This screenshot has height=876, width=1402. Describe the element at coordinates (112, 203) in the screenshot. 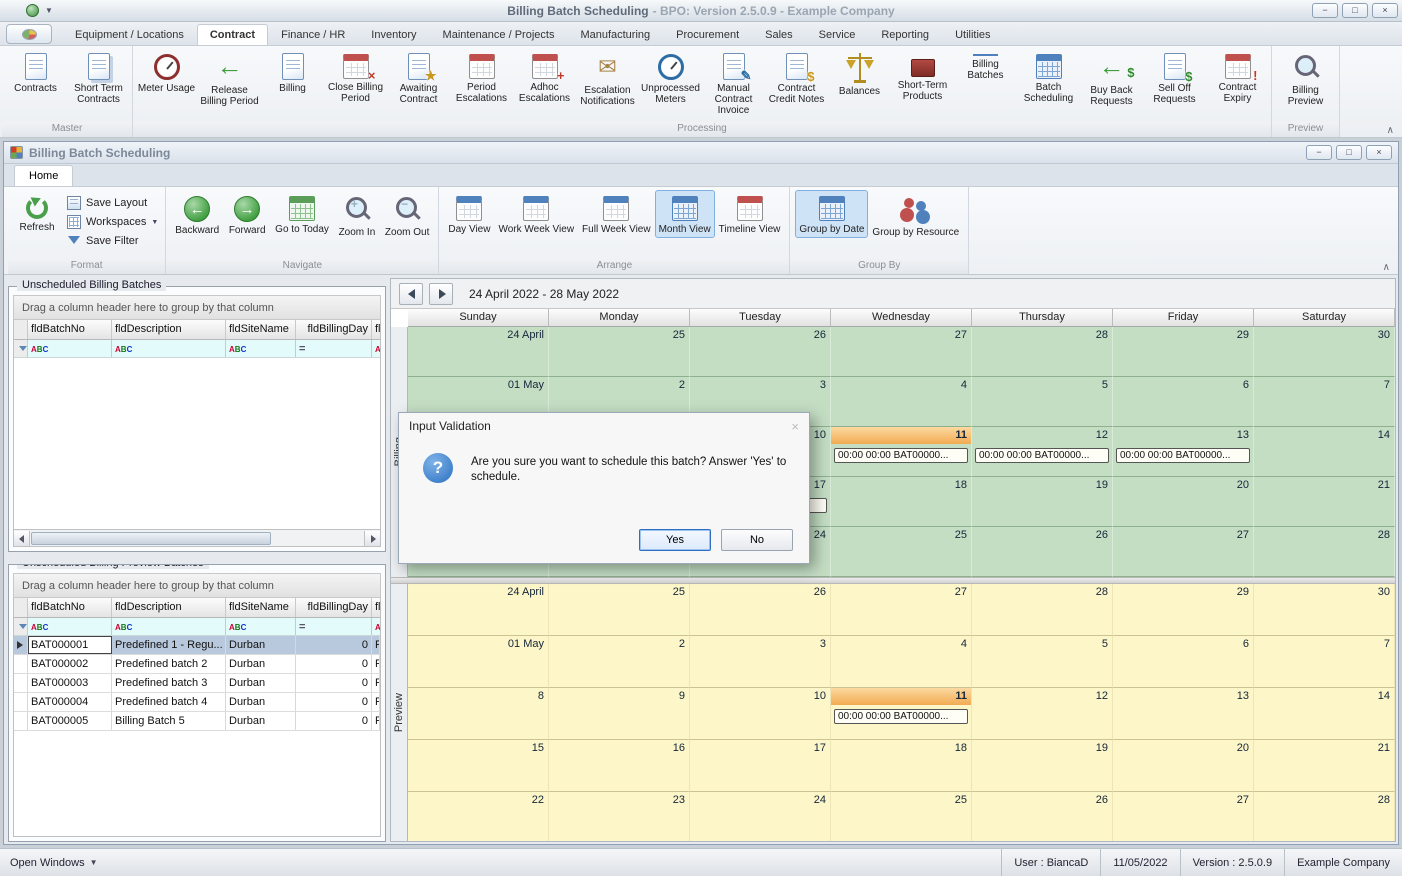

I see `save-layout-button: Save Layout` at that location.